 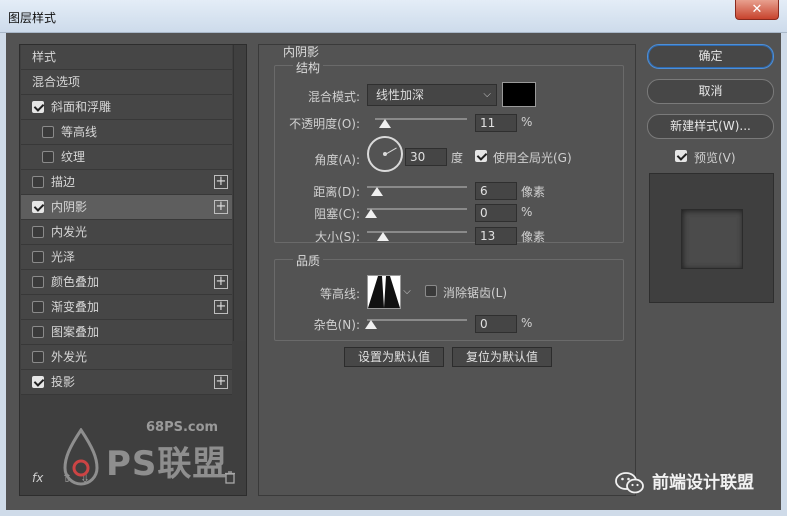 I want to click on distance-unit: 像素, so click(x=533, y=192).